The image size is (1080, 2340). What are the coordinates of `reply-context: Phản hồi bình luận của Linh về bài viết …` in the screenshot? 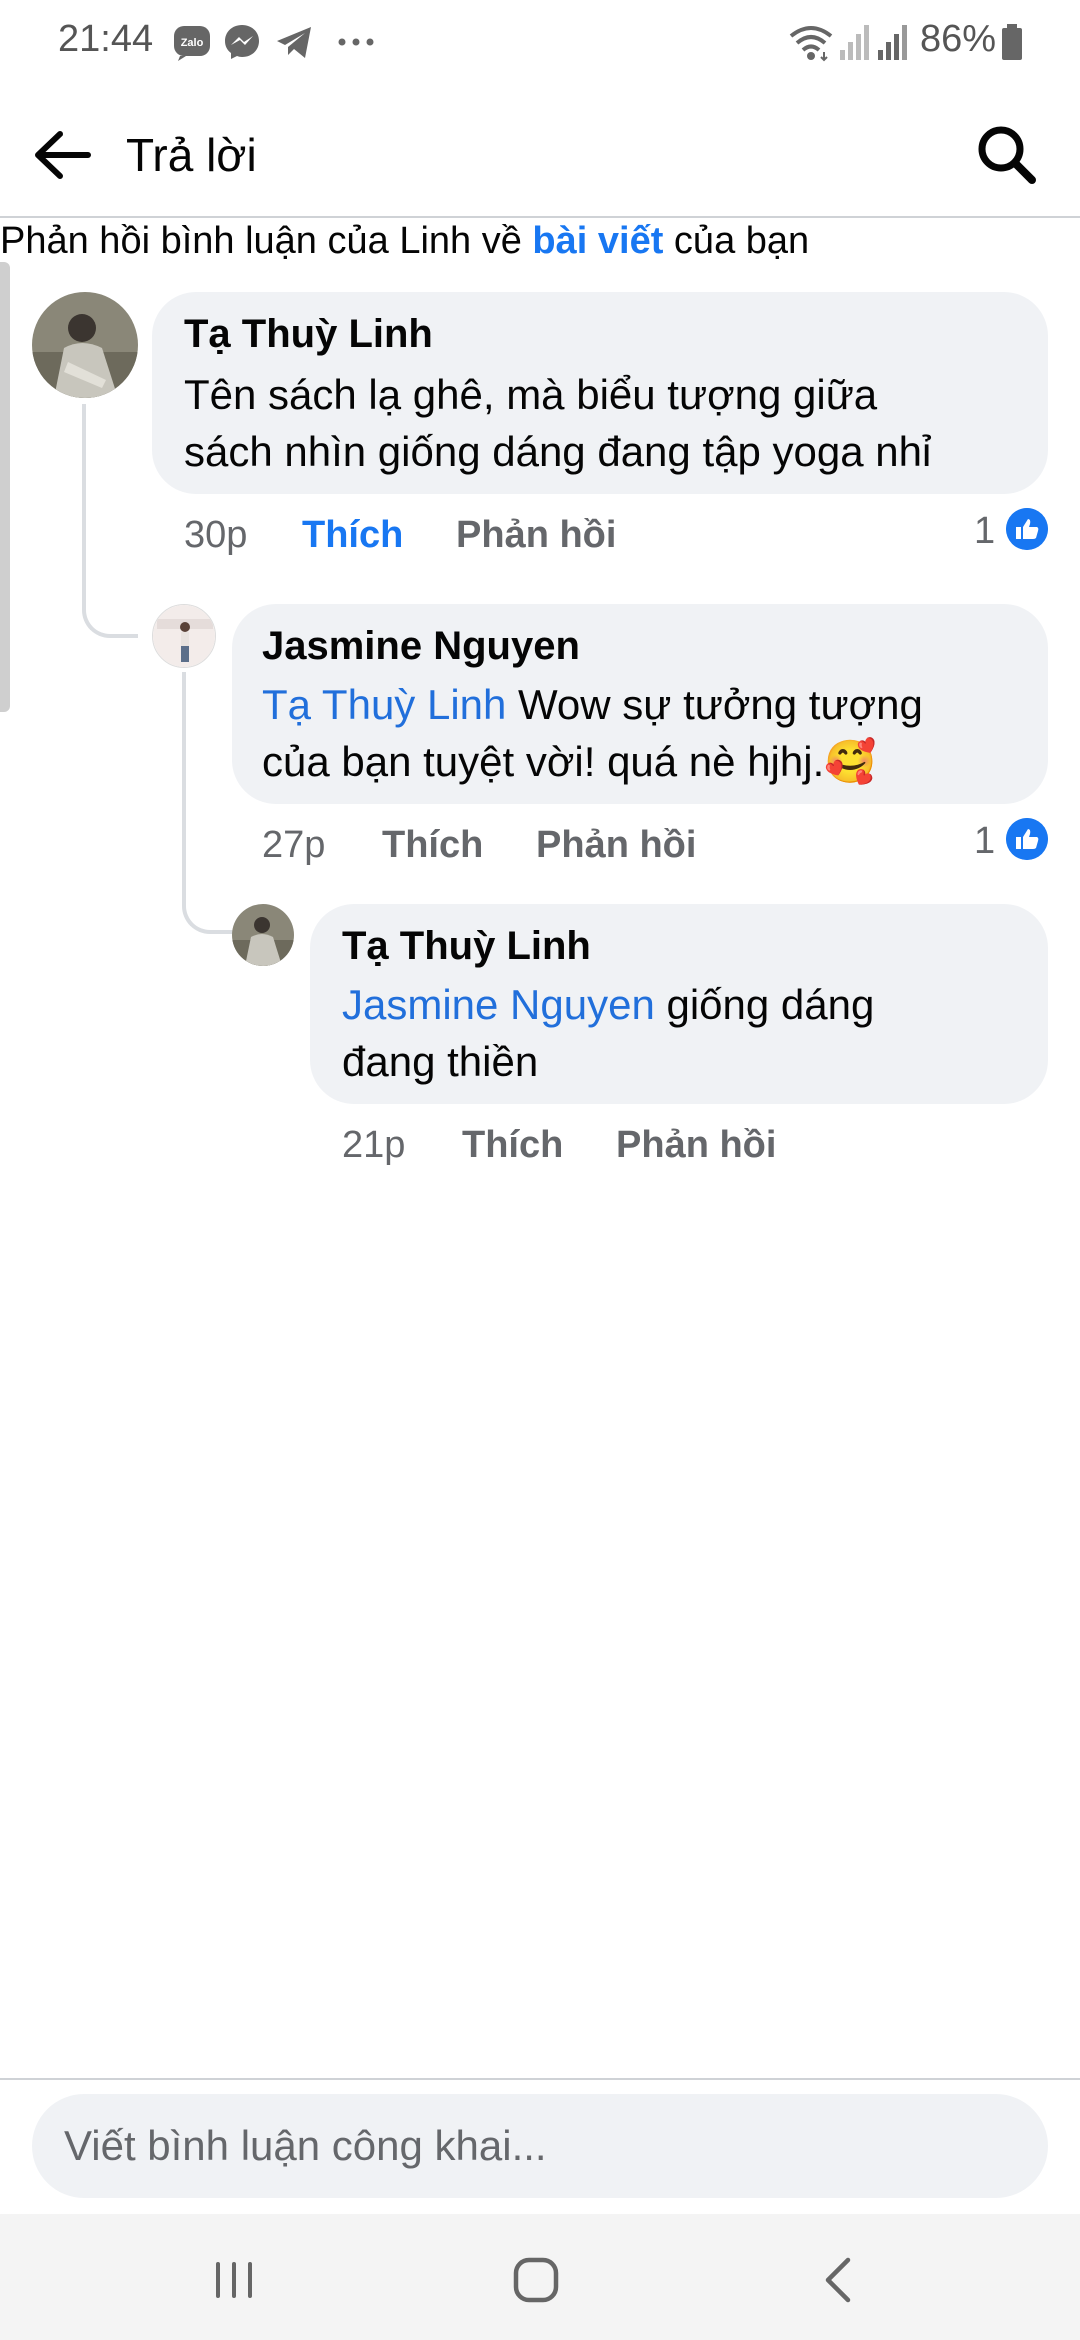 It's located at (404, 241).